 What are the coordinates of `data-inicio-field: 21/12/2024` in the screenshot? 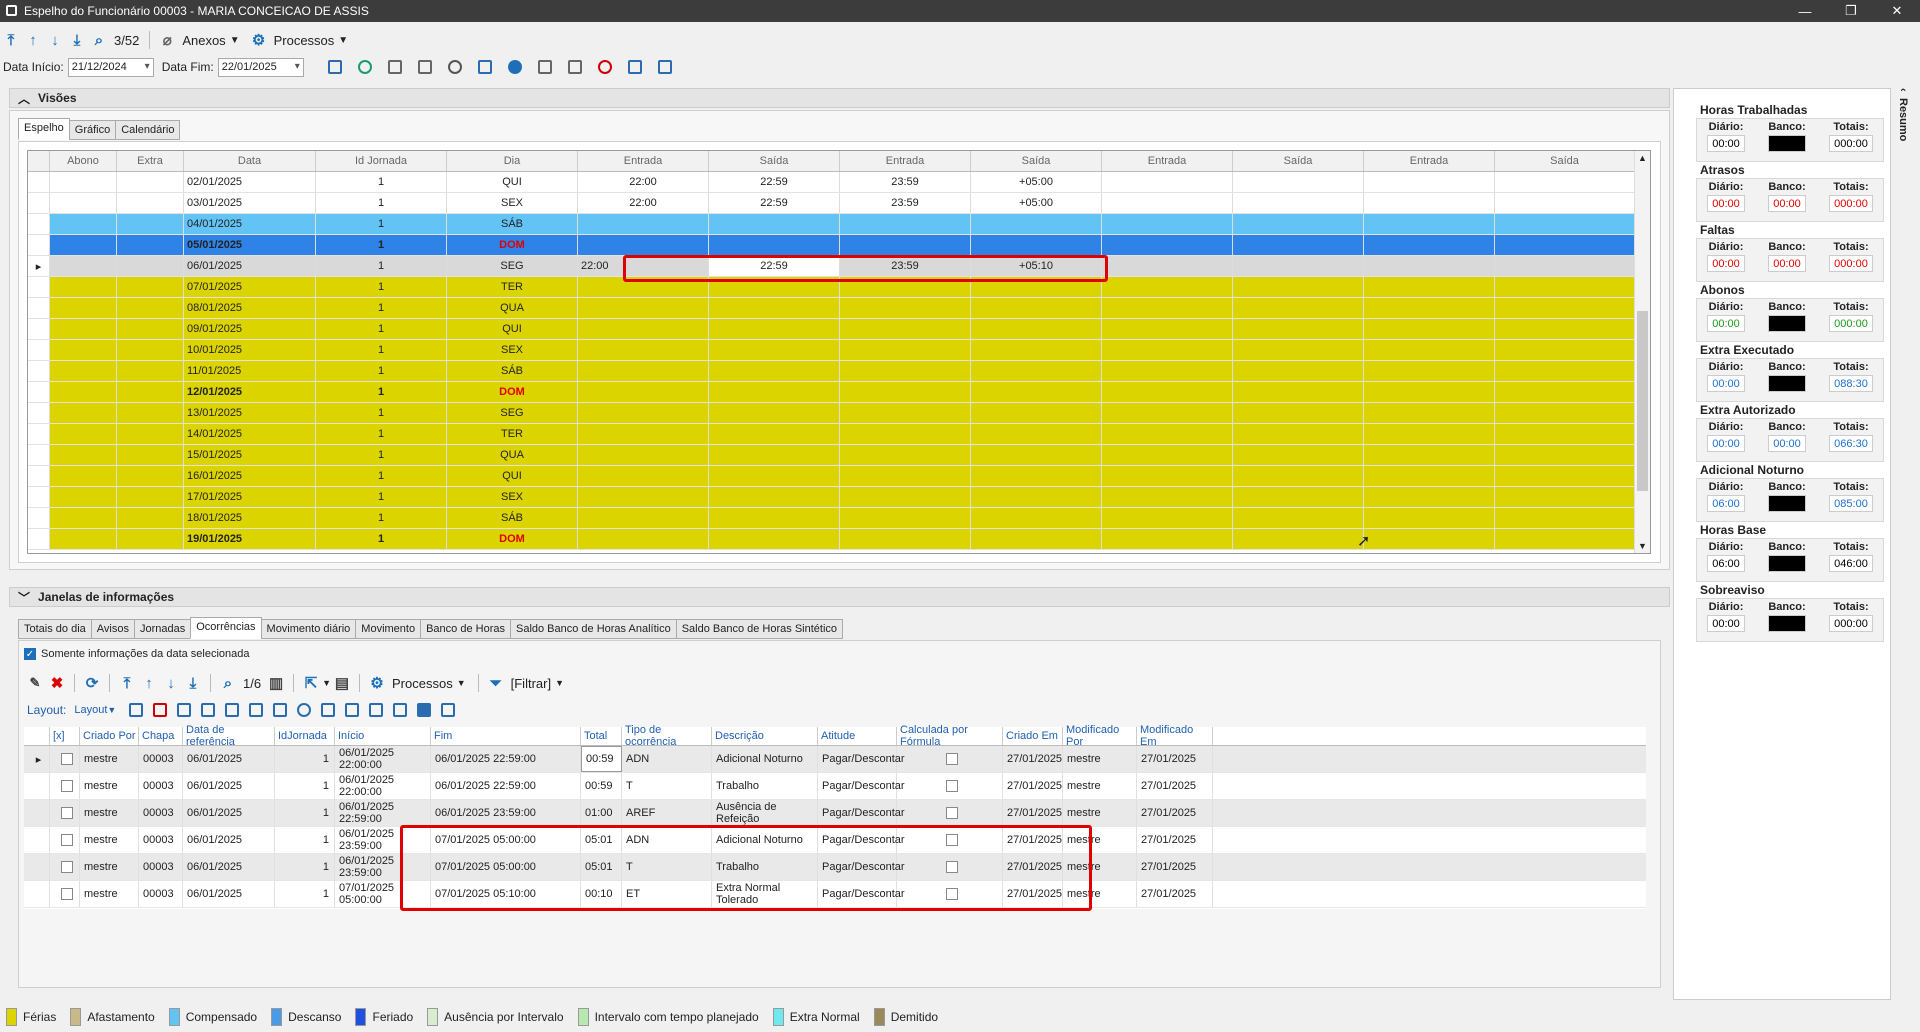 It's located at (110, 67).